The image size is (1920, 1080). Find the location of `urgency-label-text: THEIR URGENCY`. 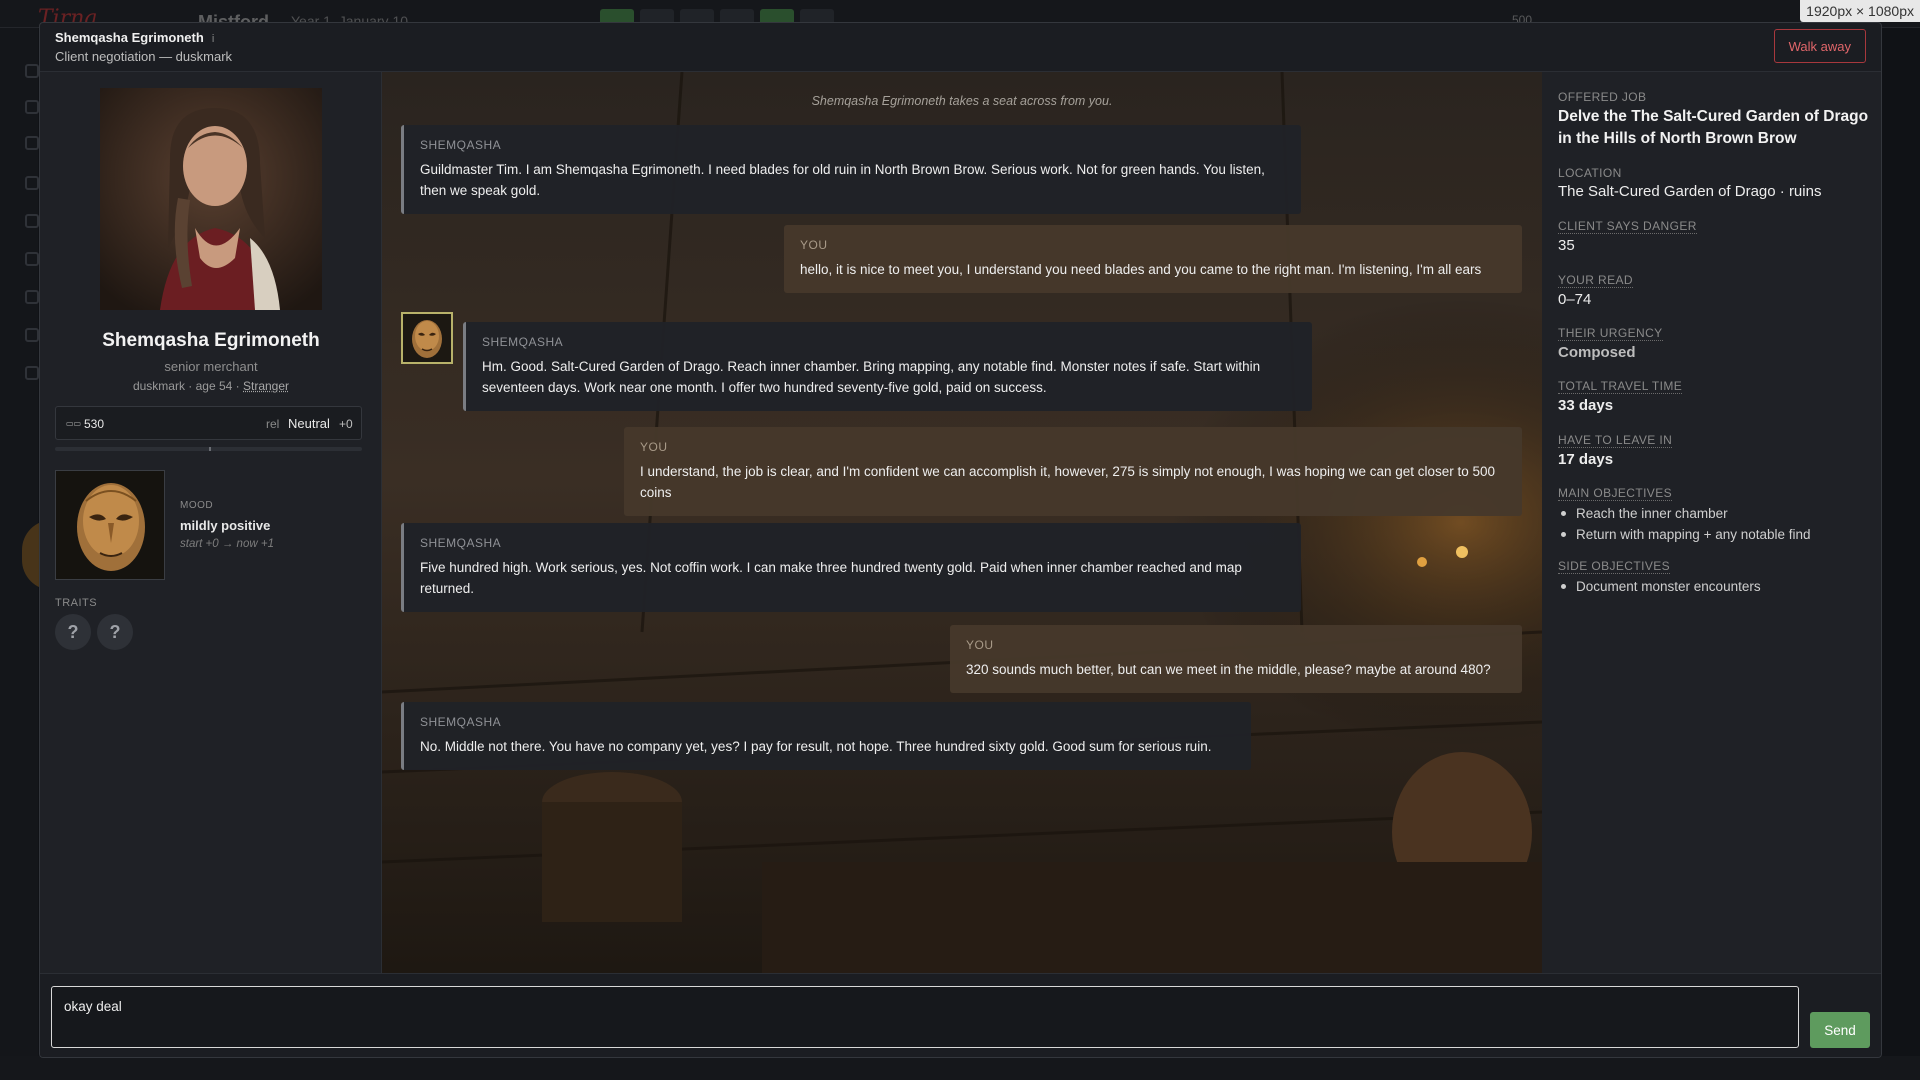

urgency-label-text: THEIR URGENCY is located at coordinates (1610, 333).